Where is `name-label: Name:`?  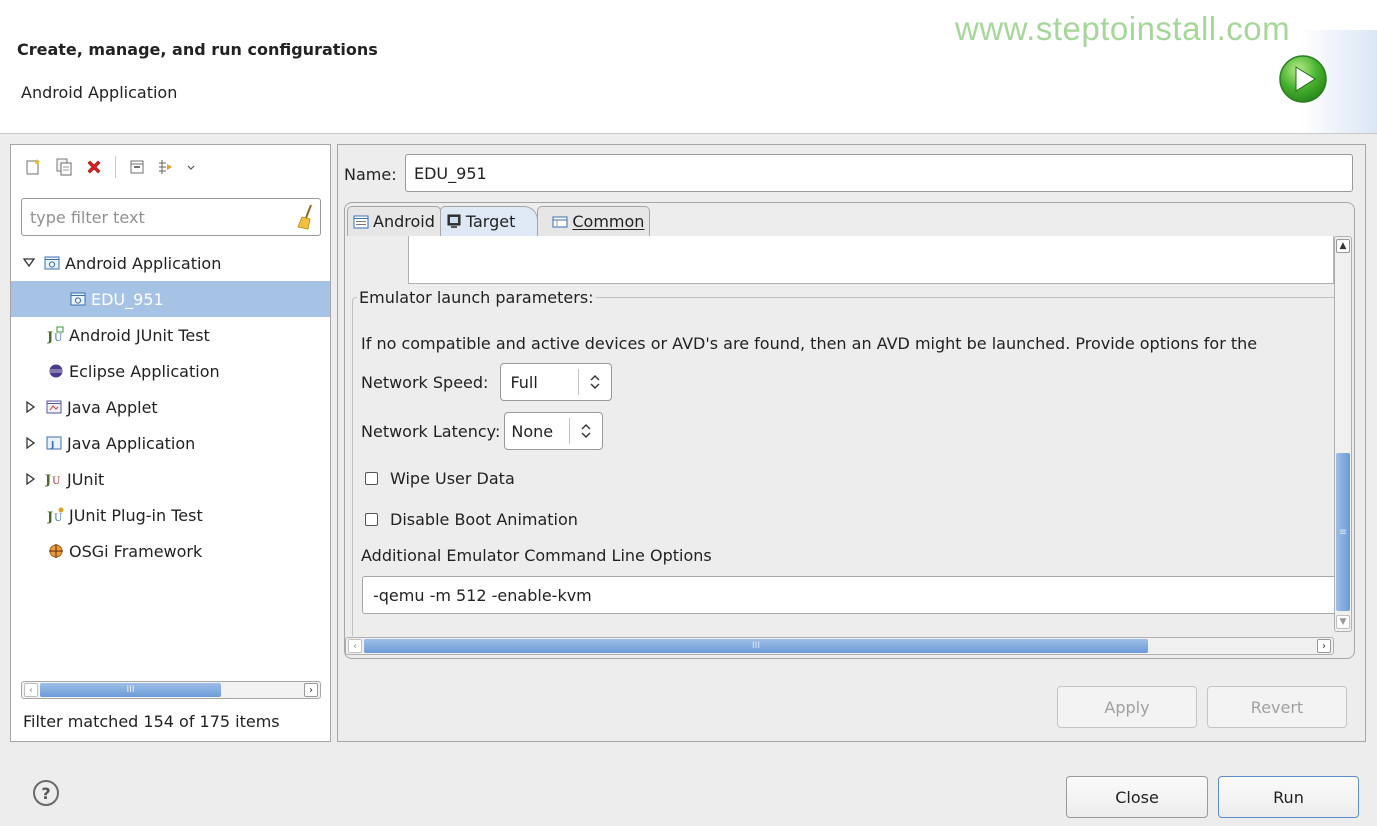
name-label: Name: is located at coordinates (370, 174).